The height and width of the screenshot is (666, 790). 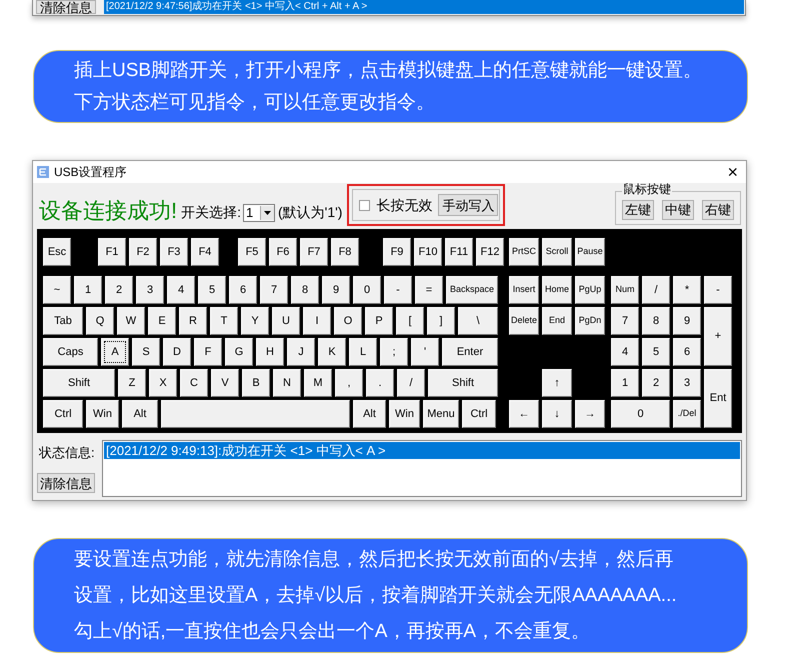 What do you see at coordinates (57, 290) in the screenshot?
I see `keyboard-key: ~` at bounding box center [57, 290].